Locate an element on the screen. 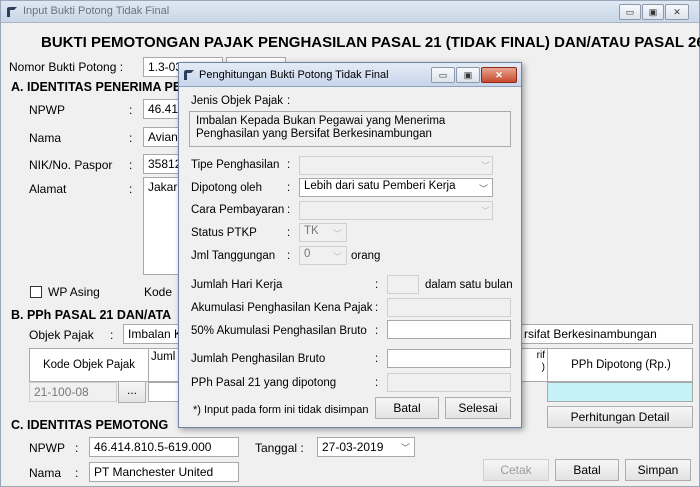  section-b-heading: B. PPh PASAL 21 DAN/ATA is located at coordinates (91, 315).